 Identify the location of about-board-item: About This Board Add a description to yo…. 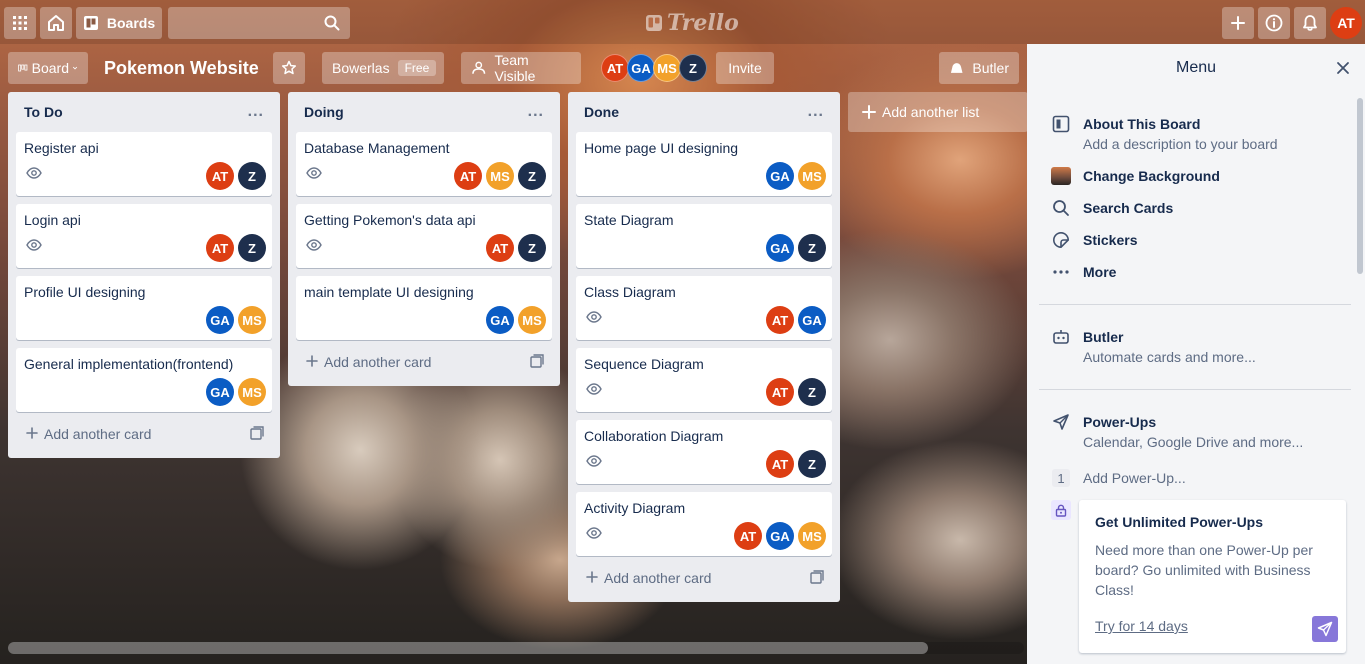
(1164, 134).